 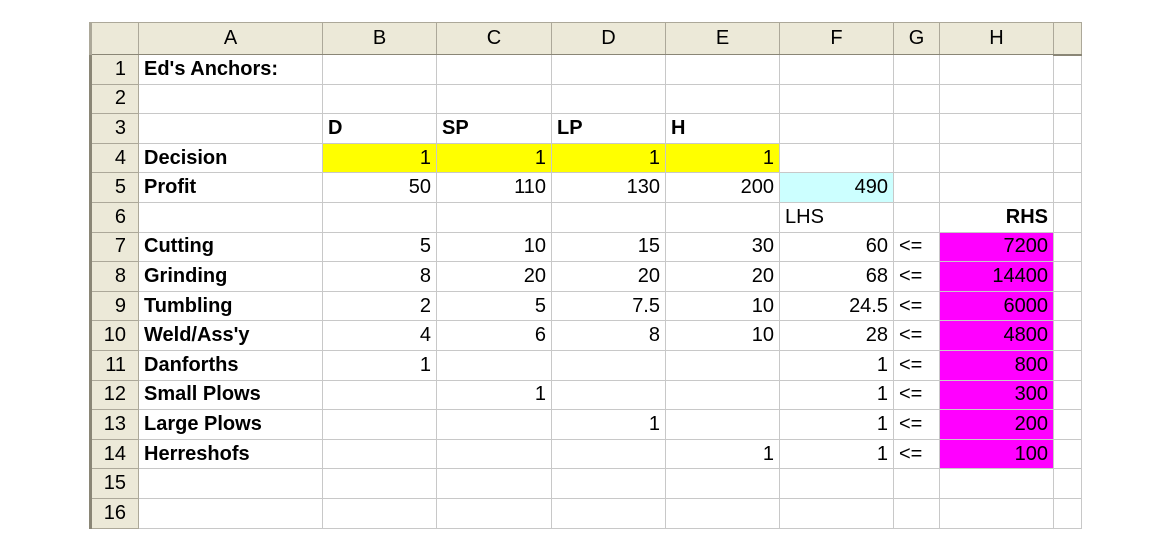 I want to click on cell-a15, so click(x=230, y=483).